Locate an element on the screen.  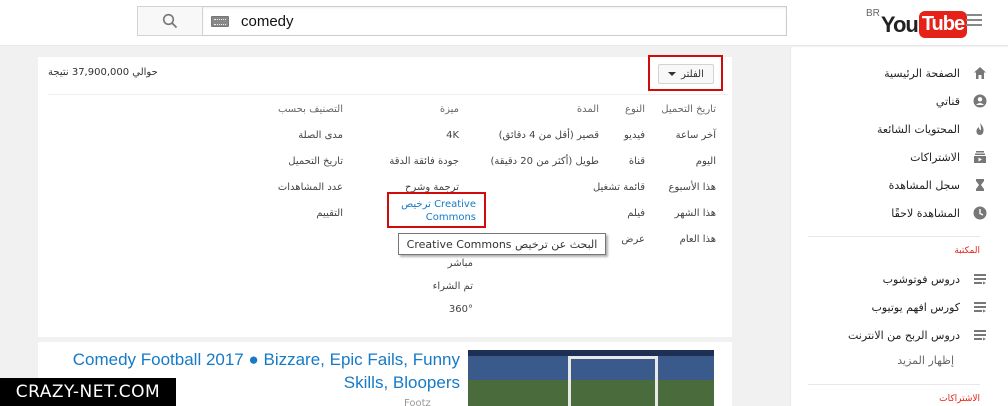
result-count: حوالي 37,900,000 نتيجة is located at coordinates (103, 72).